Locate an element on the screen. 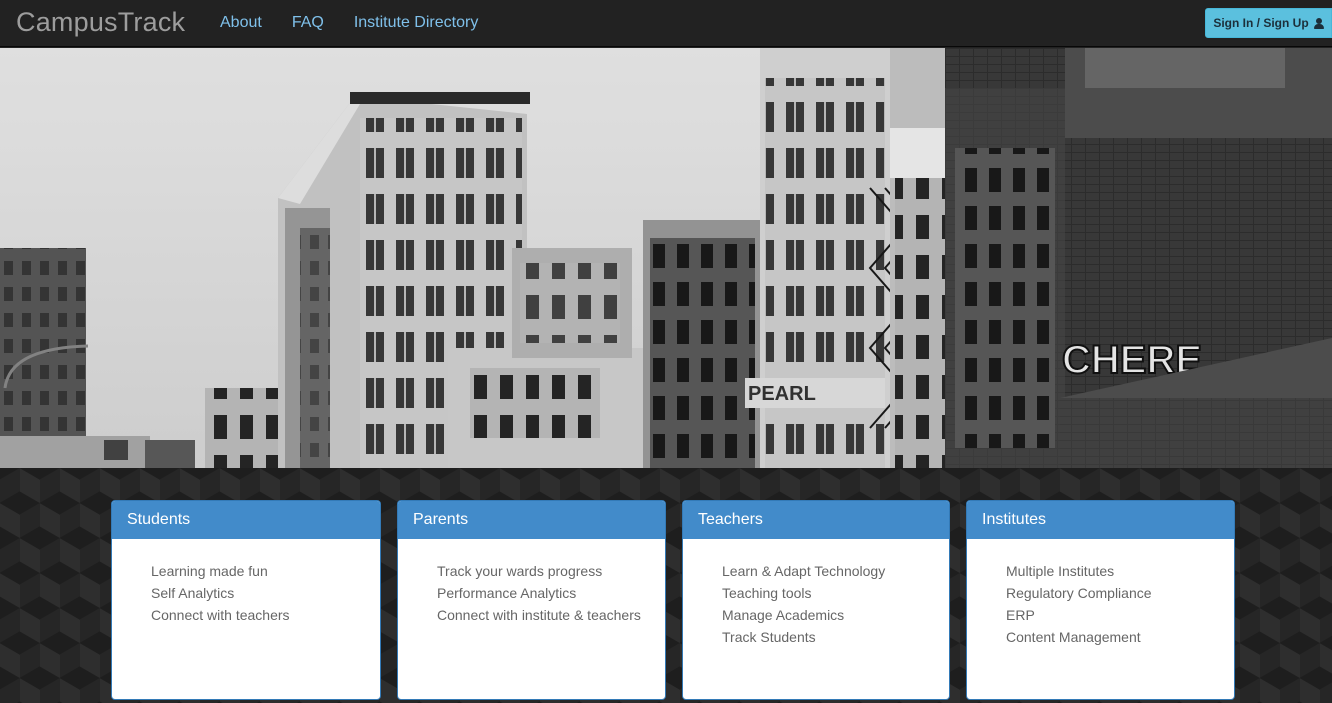 Image resolution: width=1332 pixels, height=703 pixels. panel-heading-students: Students is located at coordinates (246, 520).